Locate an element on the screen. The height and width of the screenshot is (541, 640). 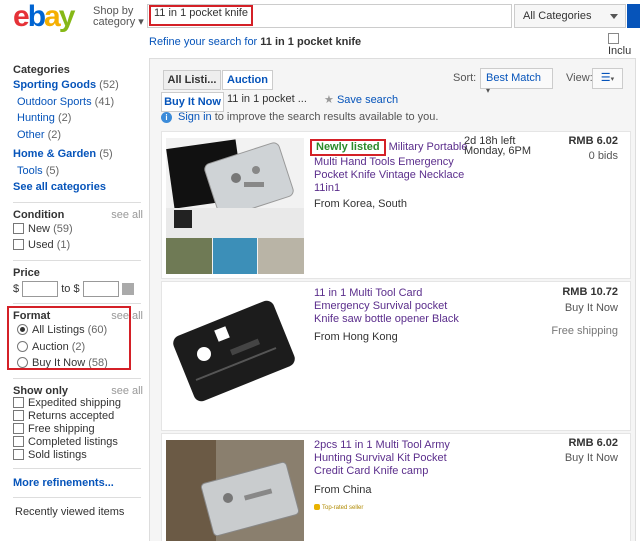
option-label: New is located at coordinates (39, 228).